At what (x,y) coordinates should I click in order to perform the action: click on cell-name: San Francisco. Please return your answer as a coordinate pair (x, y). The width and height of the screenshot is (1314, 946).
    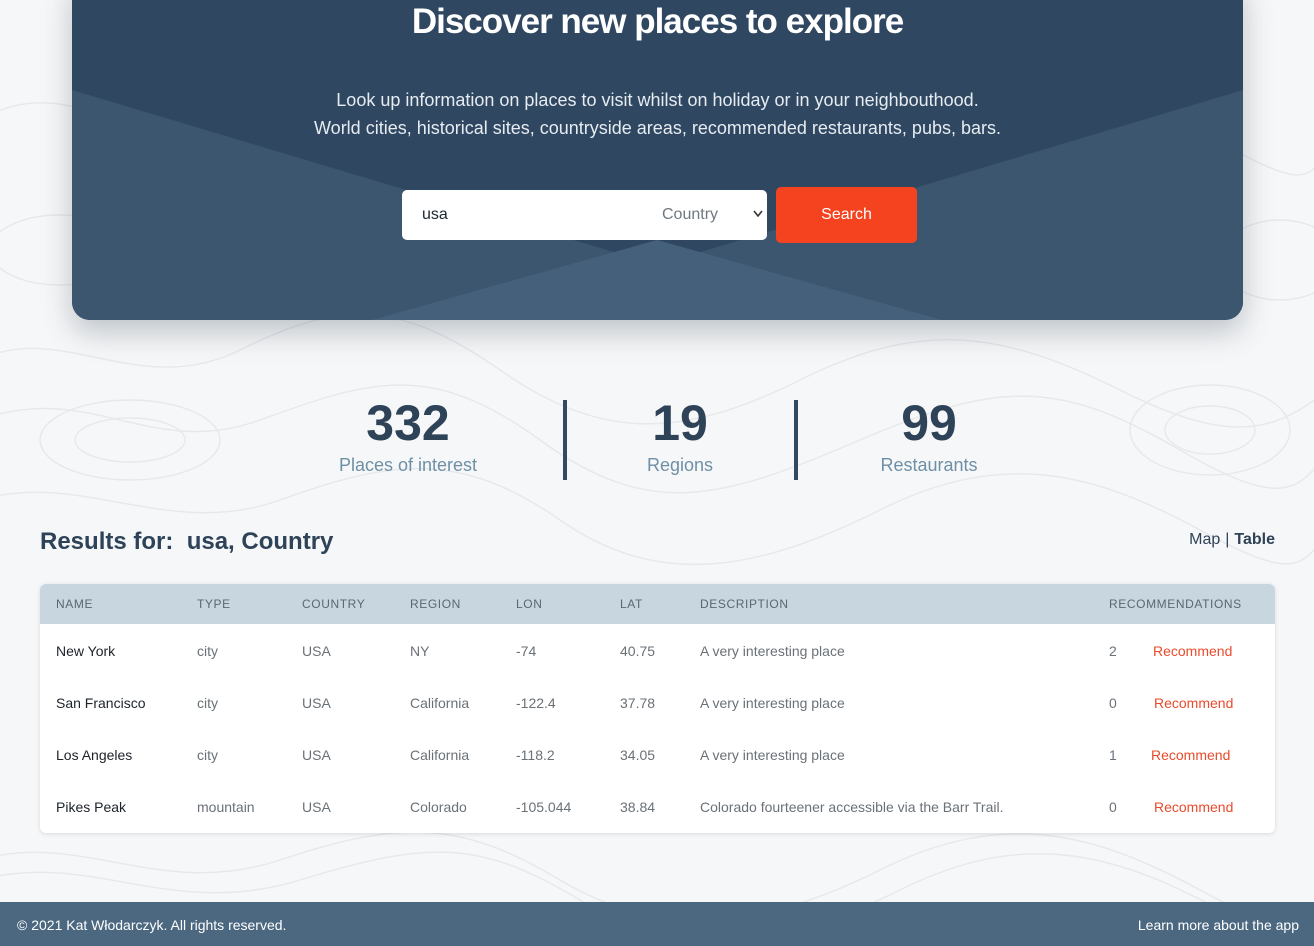
    Looking at the image, I should click on (101, 703).